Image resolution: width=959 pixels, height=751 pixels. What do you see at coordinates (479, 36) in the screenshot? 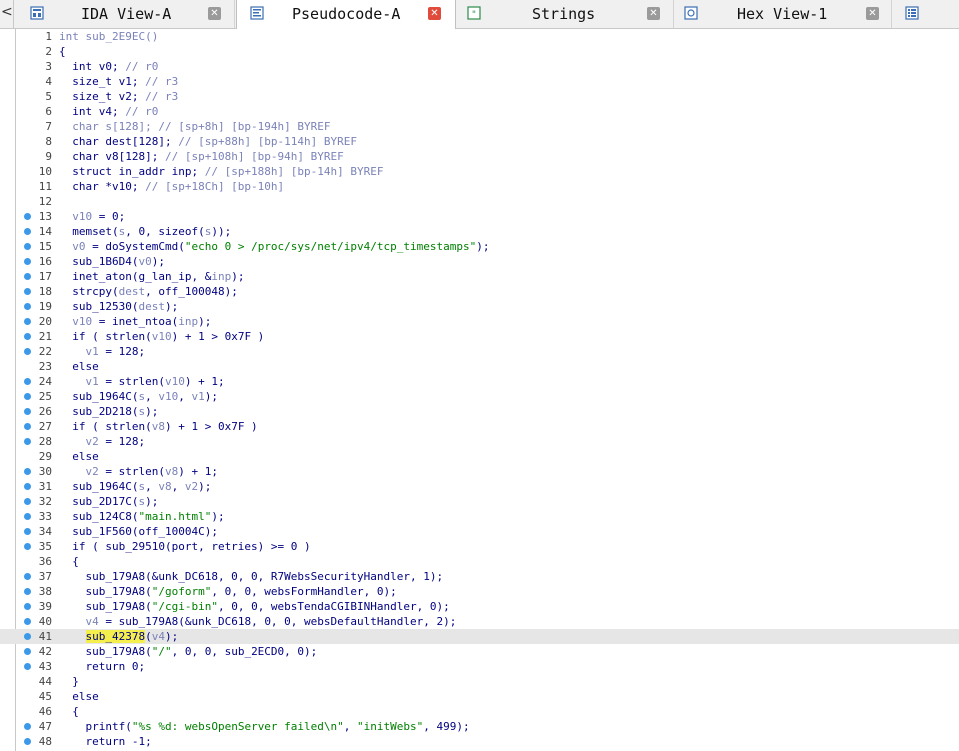
I see `code-line: 1 int sub_2E9EC()` at bounding box center [479, 36].